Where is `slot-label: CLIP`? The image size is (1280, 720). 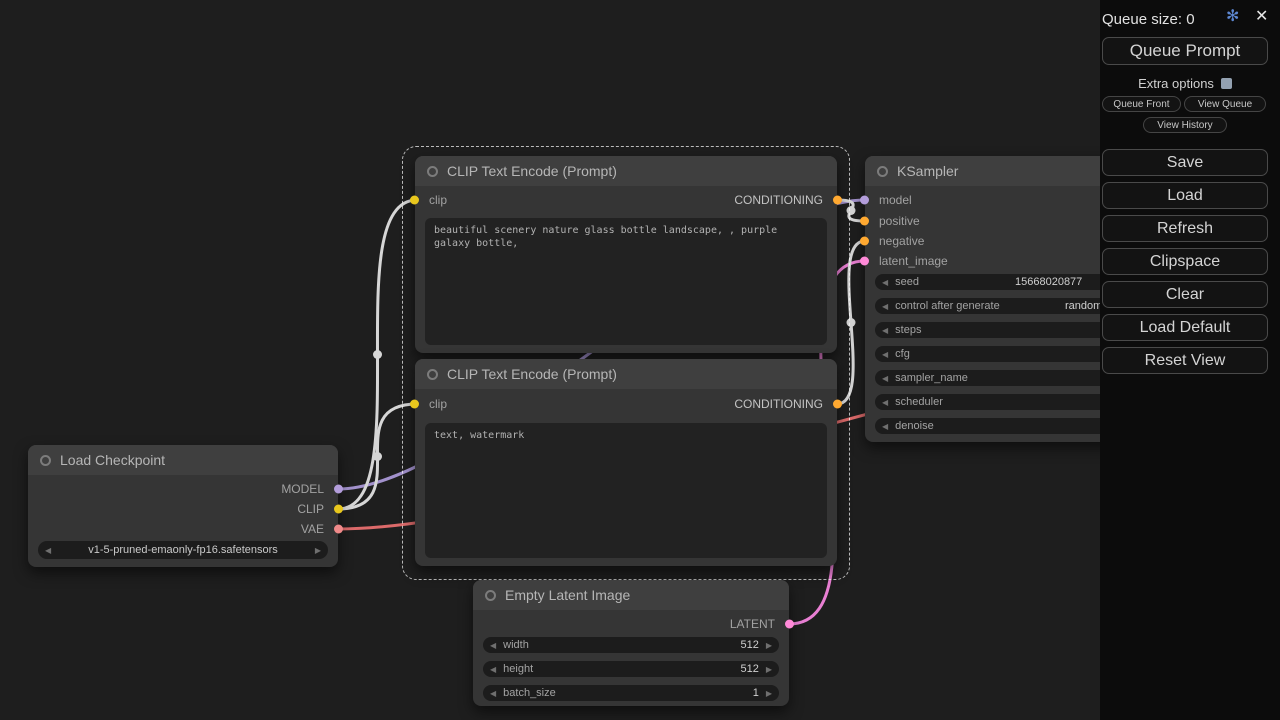 slot-label: CLIP is located at coordinates (310, 509).